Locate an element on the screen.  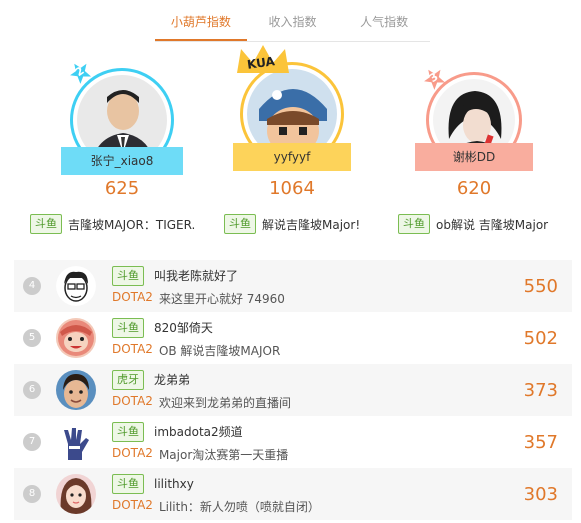
stream-title: 吉隆坡MAJOR：TIGER. is located at coordinates (131, 224).